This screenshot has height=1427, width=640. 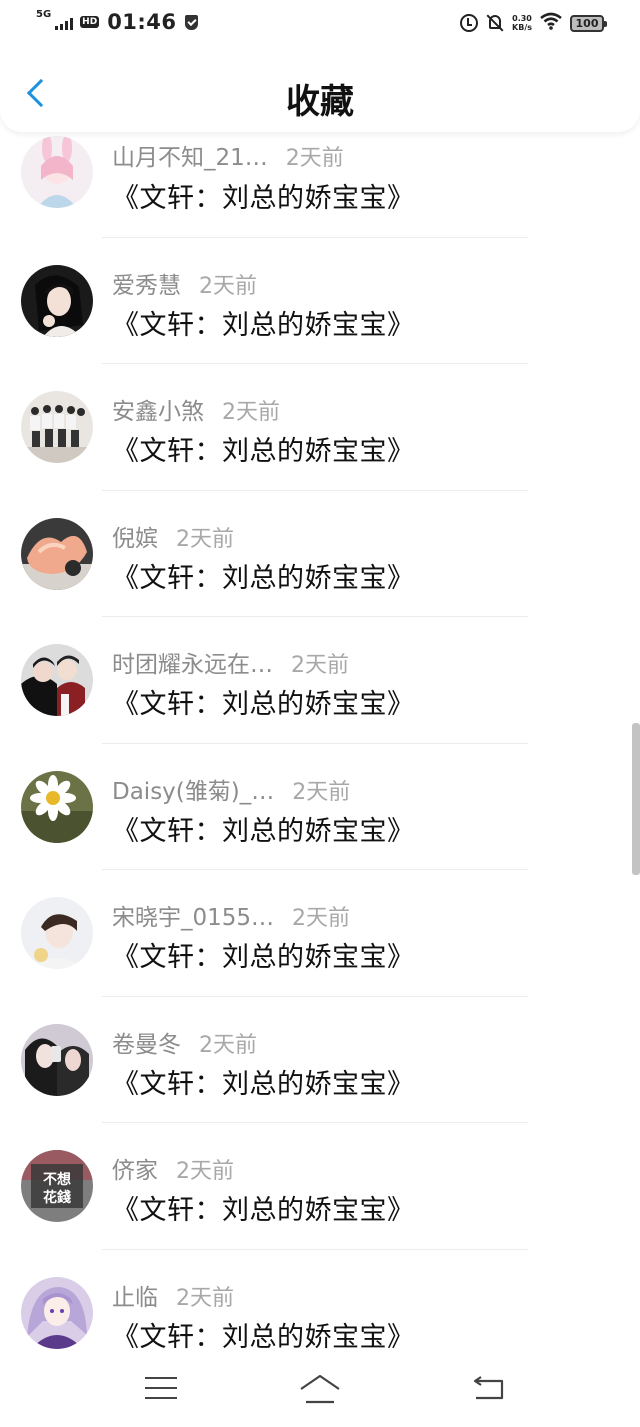 I want to click on return-icon, so click(x=489, y=1389).